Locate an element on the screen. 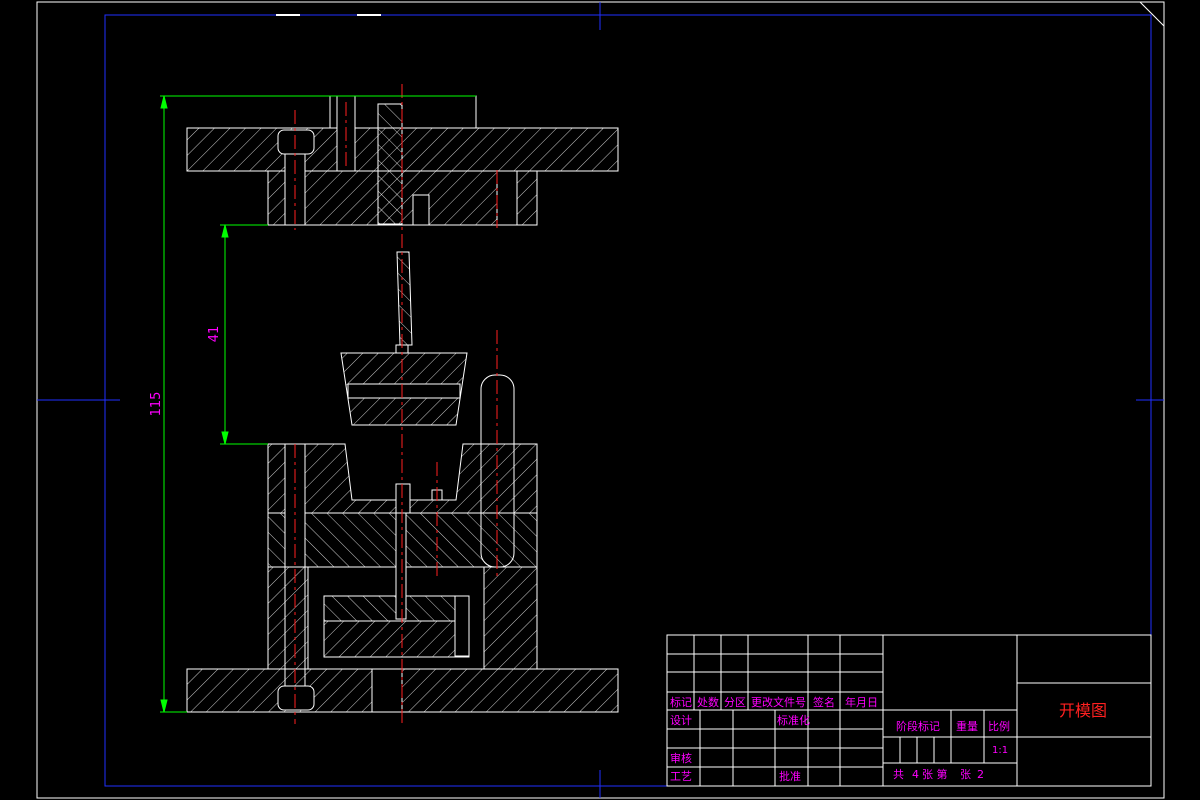 This screenshot has height=800, width=1200. spacer-block-left is located at coordinates (288, 618).